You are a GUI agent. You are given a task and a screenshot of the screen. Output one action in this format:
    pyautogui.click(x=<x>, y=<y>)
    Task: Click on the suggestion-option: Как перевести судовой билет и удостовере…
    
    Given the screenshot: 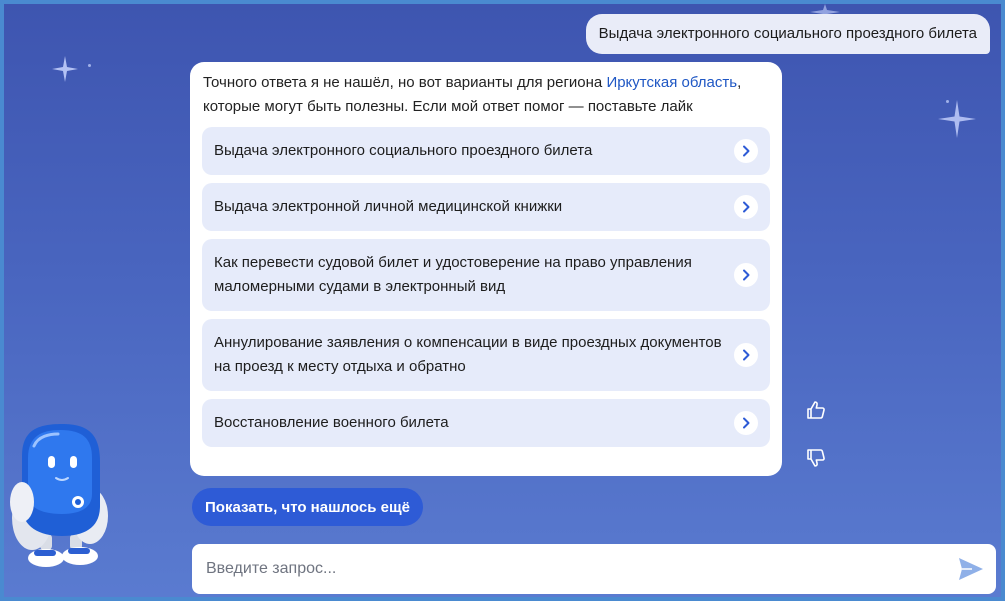 What is the action you would take?
    pyautogui.click(x=486, y=275)
    